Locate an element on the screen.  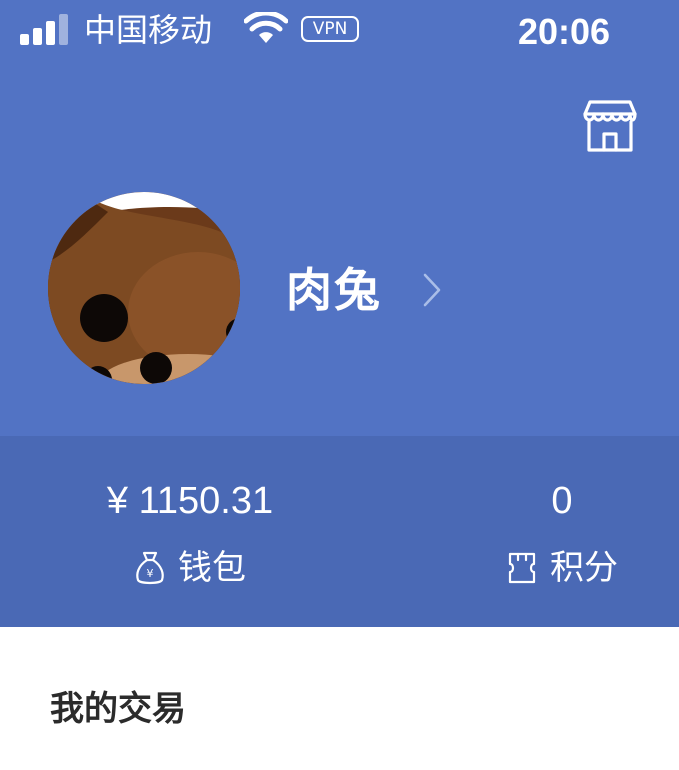
wallet-label: 钱包 is located at coordinates (212, 568).